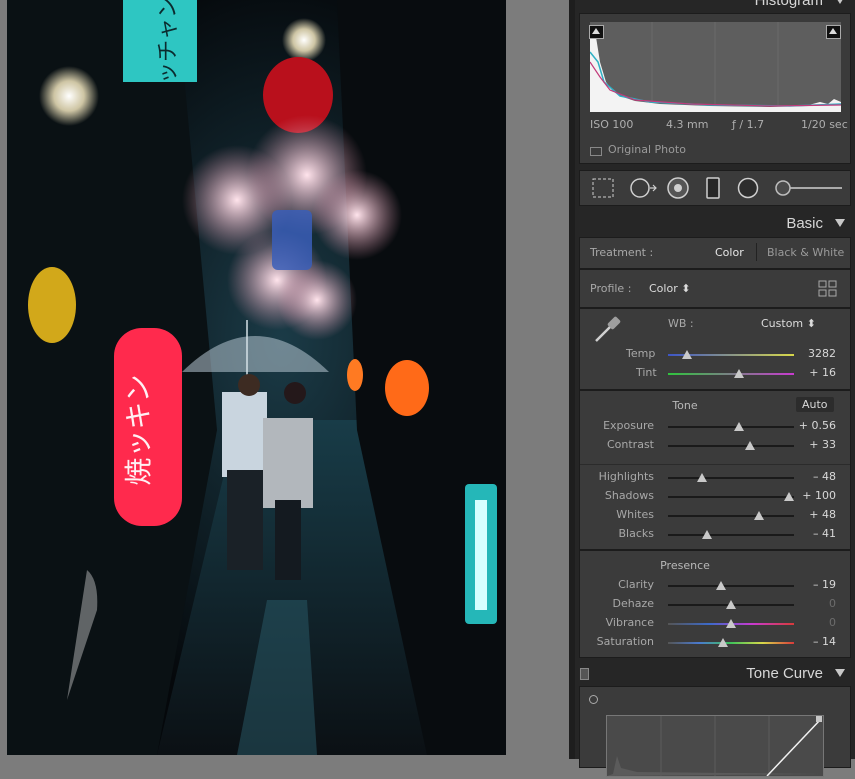 The image size is (855, 779). I want to click on tone-curve-panel, so click(715, 731).